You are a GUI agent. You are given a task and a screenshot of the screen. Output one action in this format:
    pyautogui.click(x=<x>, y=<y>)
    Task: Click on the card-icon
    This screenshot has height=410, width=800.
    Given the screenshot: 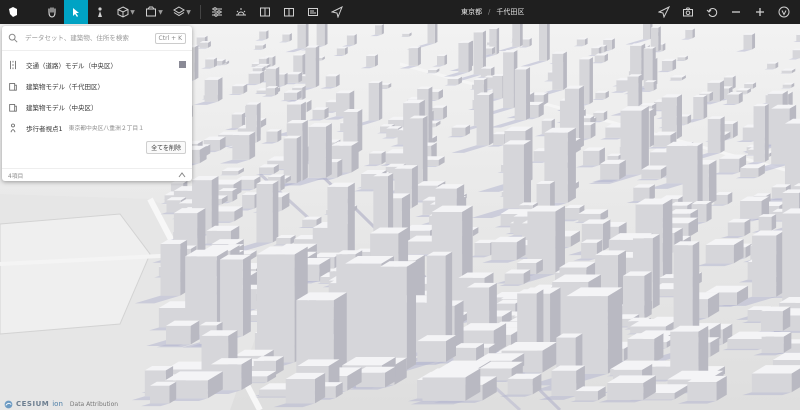 What is the action you would take?
    pyautogui.click(x=313, y=12)
    